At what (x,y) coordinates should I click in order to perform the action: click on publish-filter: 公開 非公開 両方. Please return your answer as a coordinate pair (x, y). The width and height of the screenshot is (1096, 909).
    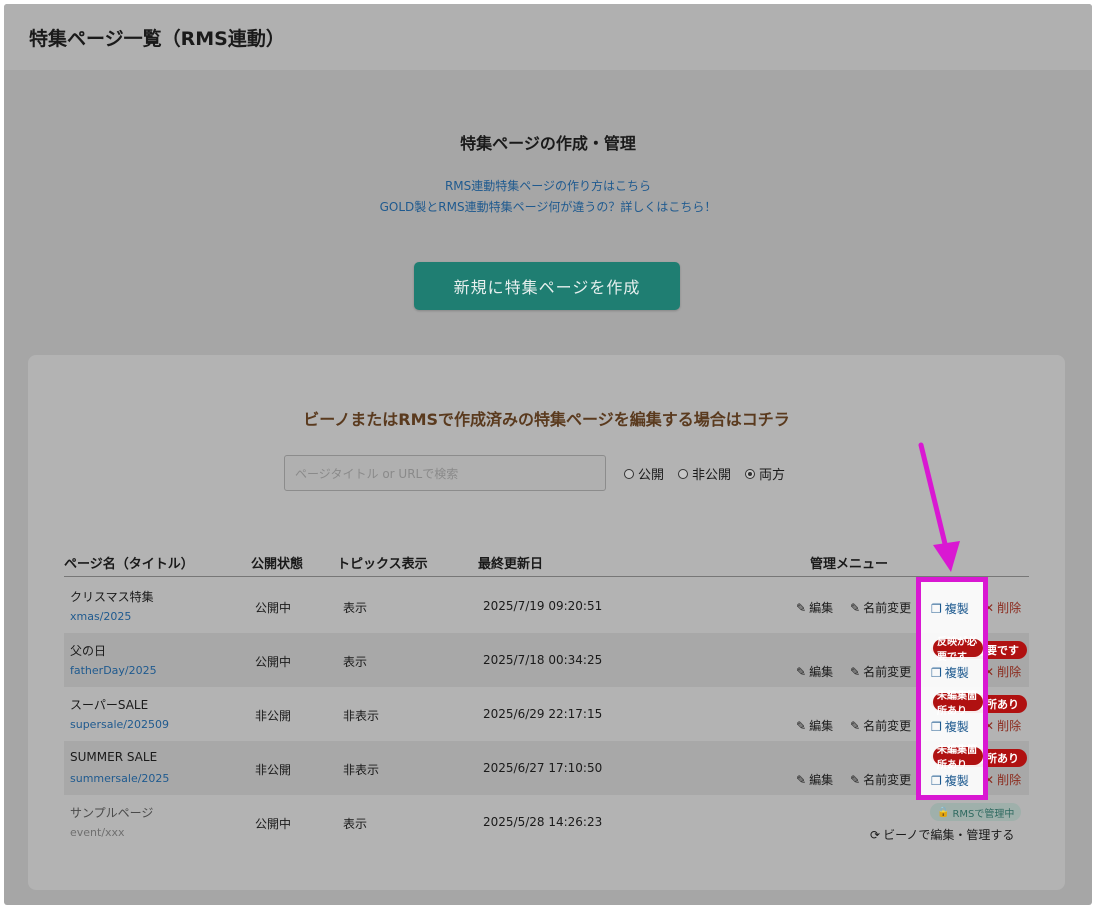
    Looking at the image, I should click on (704, 473).